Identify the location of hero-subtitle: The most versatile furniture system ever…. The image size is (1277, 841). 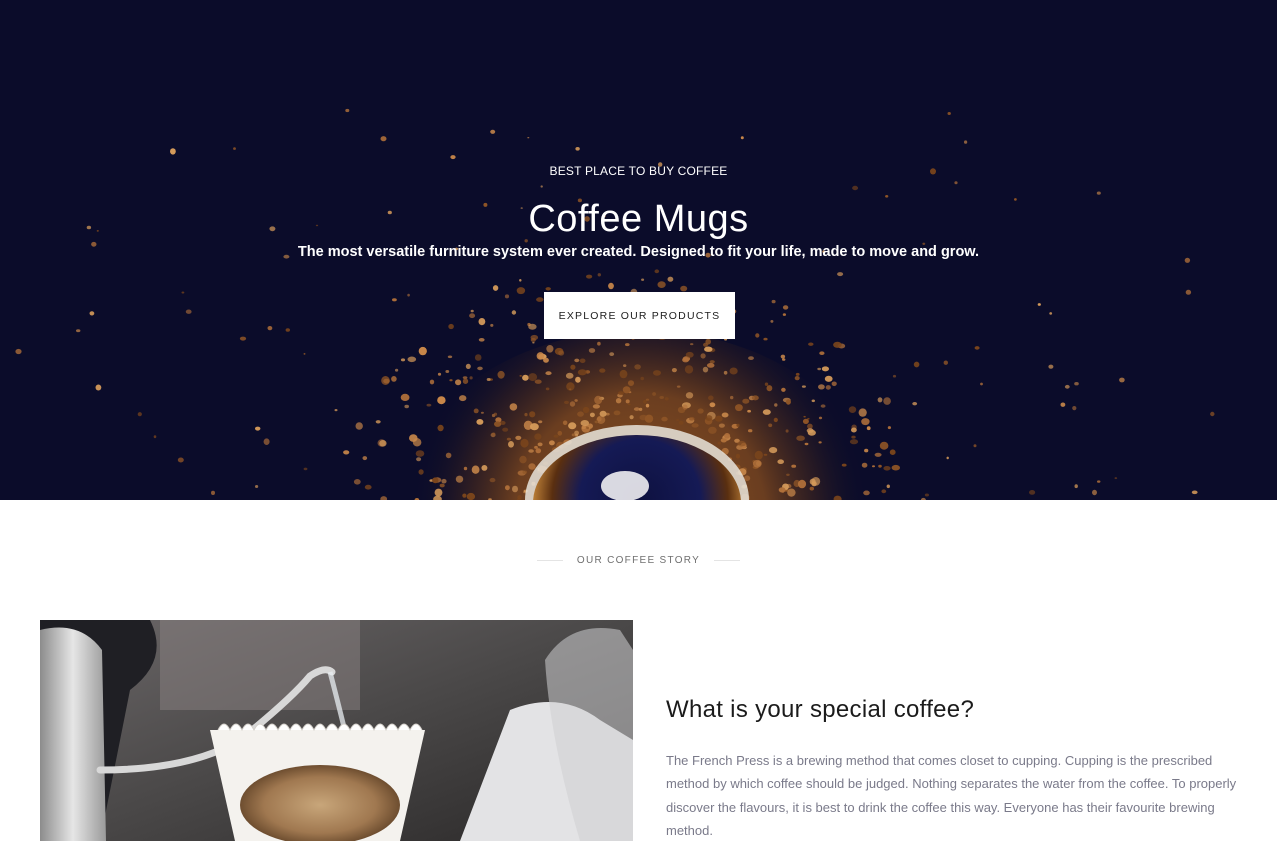
(638, 252).